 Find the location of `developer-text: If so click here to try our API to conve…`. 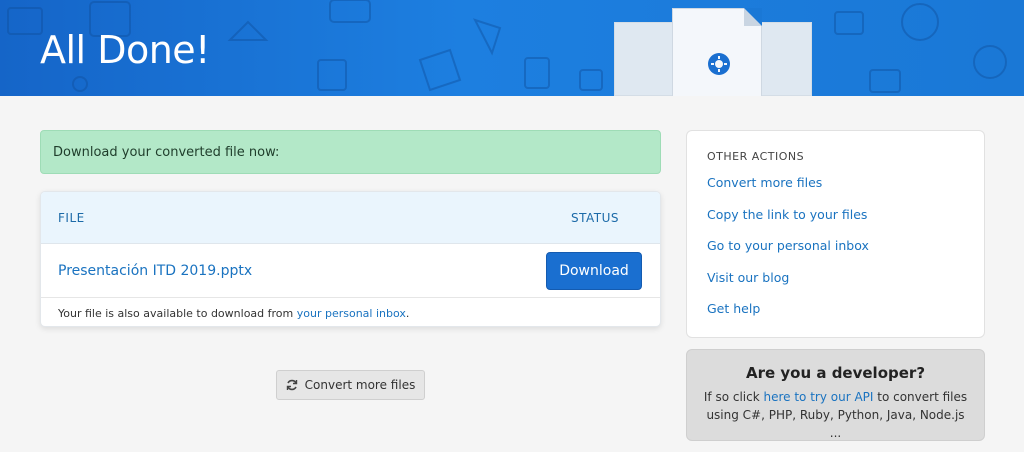

developer-text: If so click here to try our API to conve… is located at coordinates (835, 415).